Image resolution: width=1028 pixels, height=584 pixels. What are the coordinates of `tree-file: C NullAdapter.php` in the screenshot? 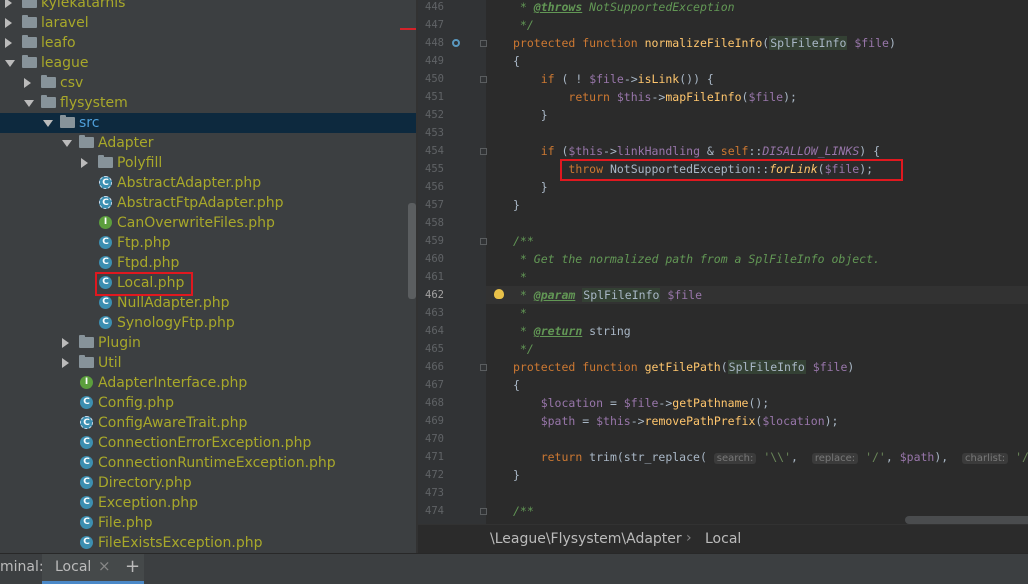 It's located at (208, 303).